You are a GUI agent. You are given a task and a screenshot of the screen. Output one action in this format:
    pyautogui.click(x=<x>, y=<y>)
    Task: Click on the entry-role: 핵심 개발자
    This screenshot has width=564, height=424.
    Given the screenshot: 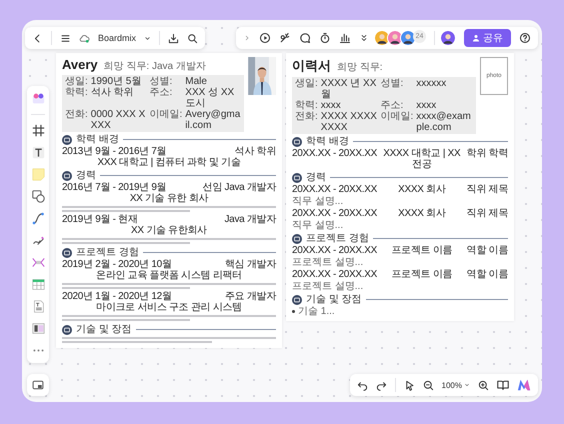 What is the action you would take?
    pyautogui.click(x=250, y=264)
    